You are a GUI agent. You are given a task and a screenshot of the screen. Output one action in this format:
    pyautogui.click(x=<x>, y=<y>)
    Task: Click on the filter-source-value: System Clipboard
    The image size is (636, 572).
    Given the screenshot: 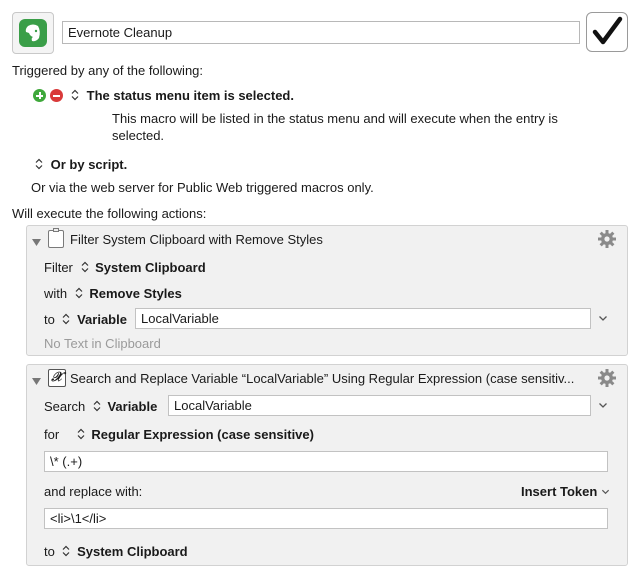 What is the action you would take?
    pyautogui.click(x=150, y=267)
    